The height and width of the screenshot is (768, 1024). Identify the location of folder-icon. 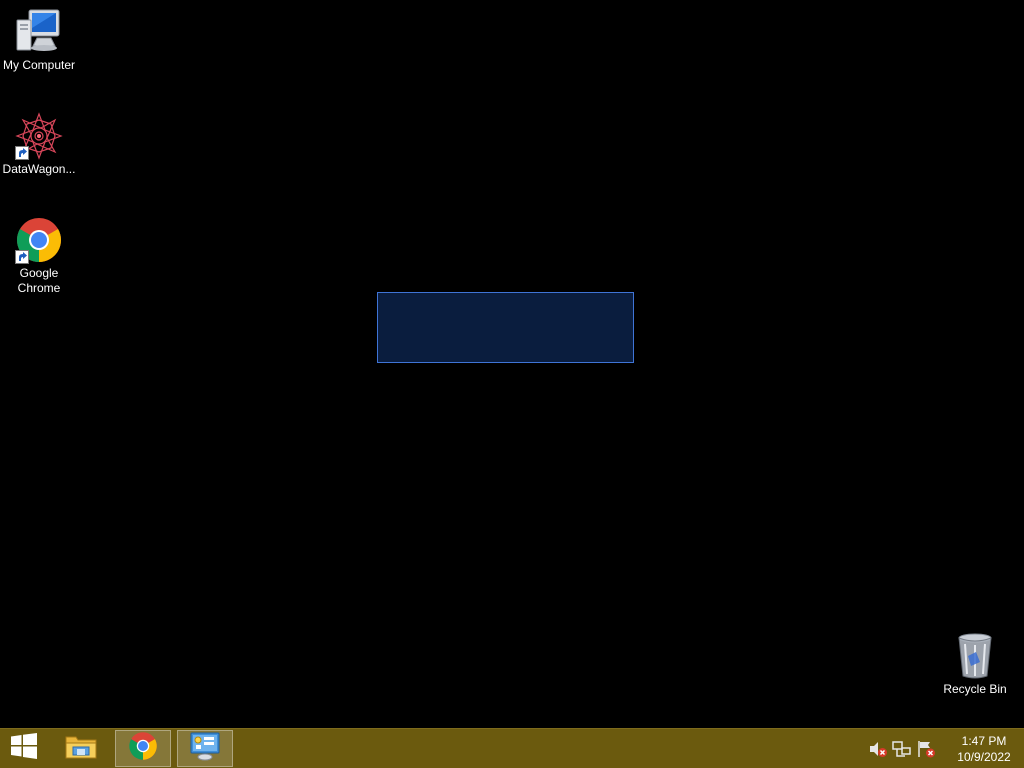
(81, 748).